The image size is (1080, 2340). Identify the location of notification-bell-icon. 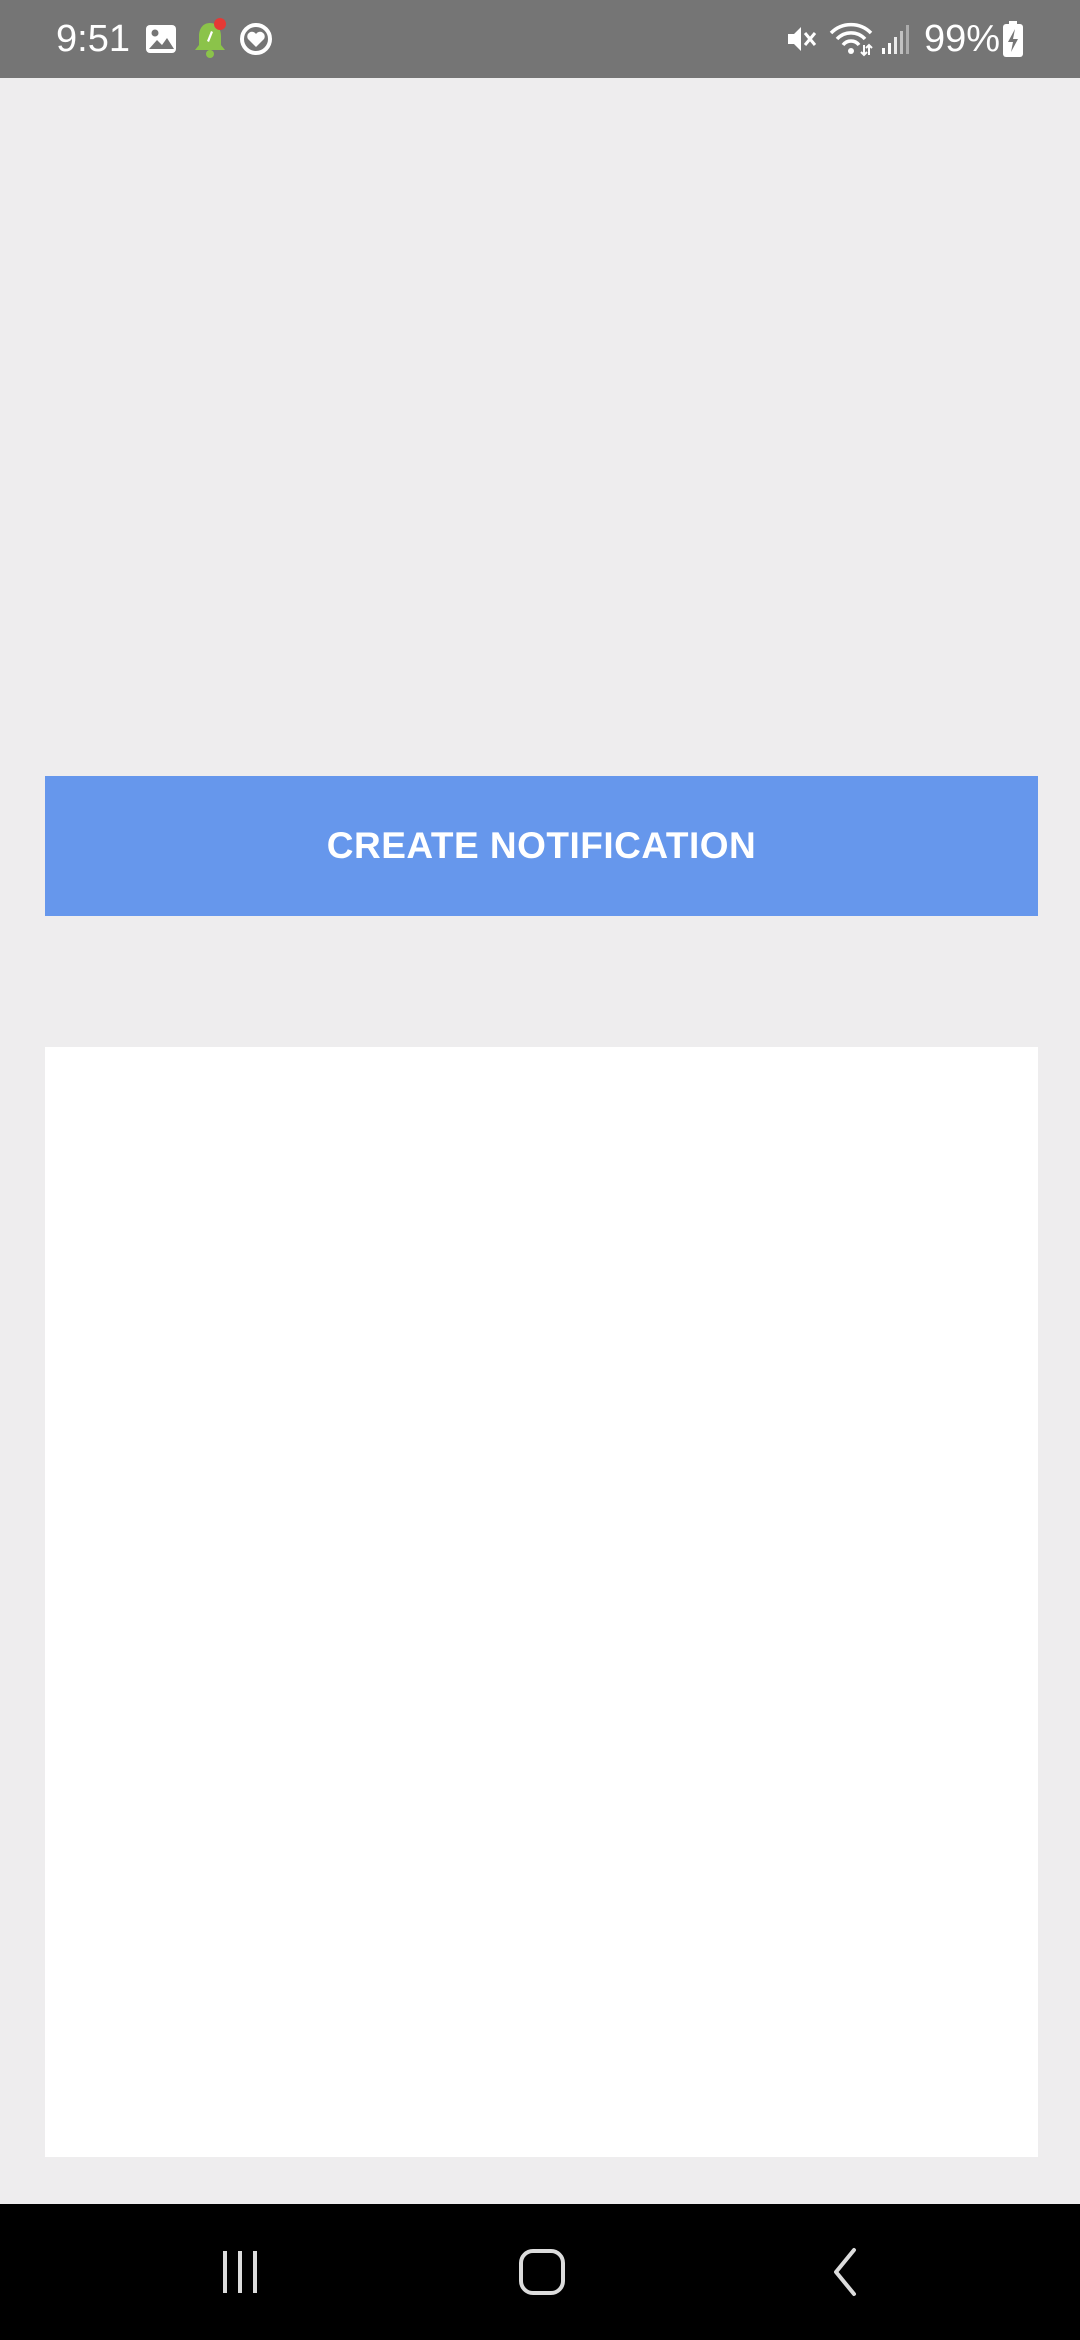
(210, 39).